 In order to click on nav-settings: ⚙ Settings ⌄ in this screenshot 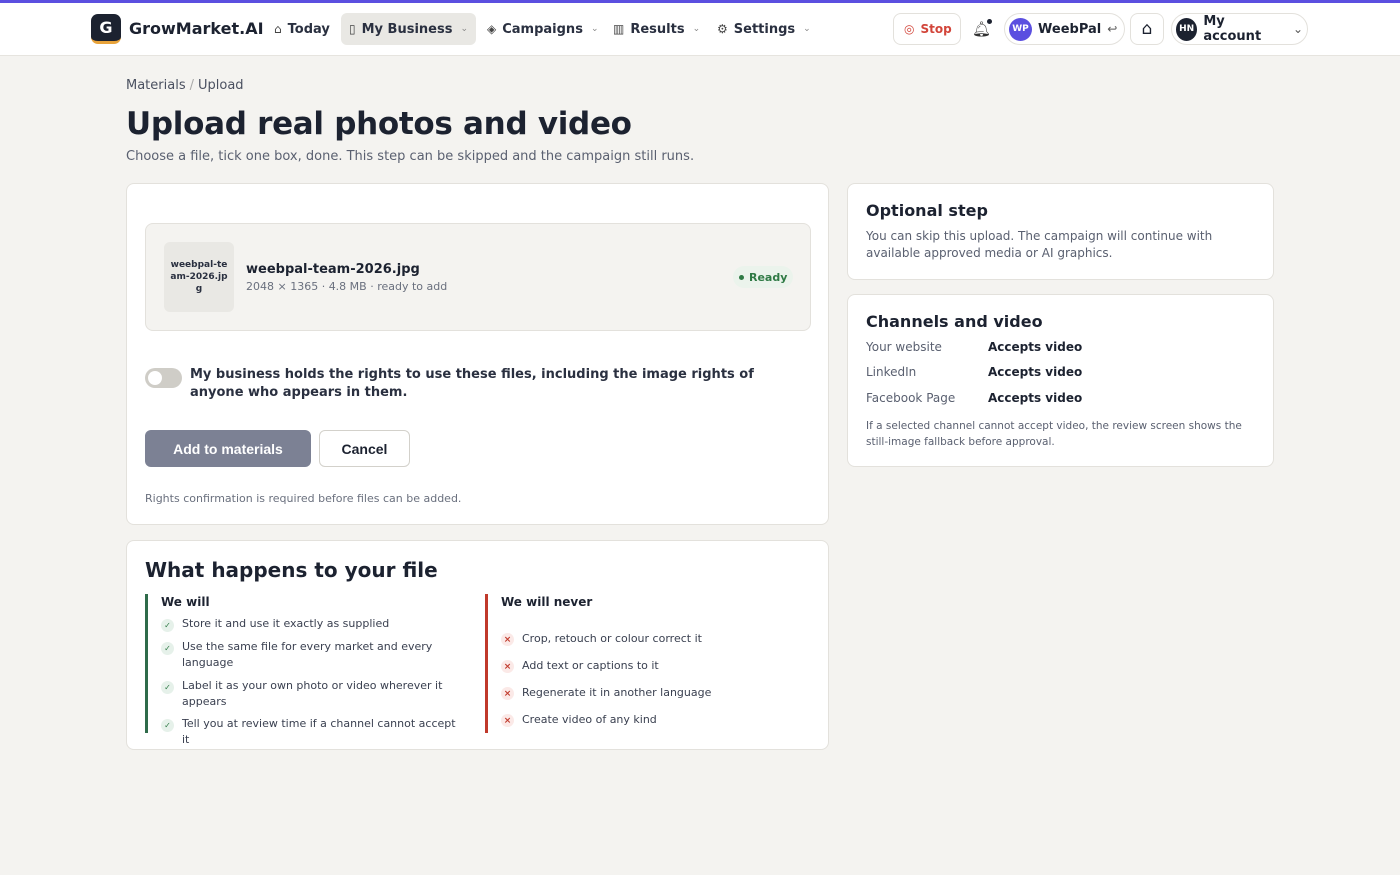, I will do `click(764, 29)`.